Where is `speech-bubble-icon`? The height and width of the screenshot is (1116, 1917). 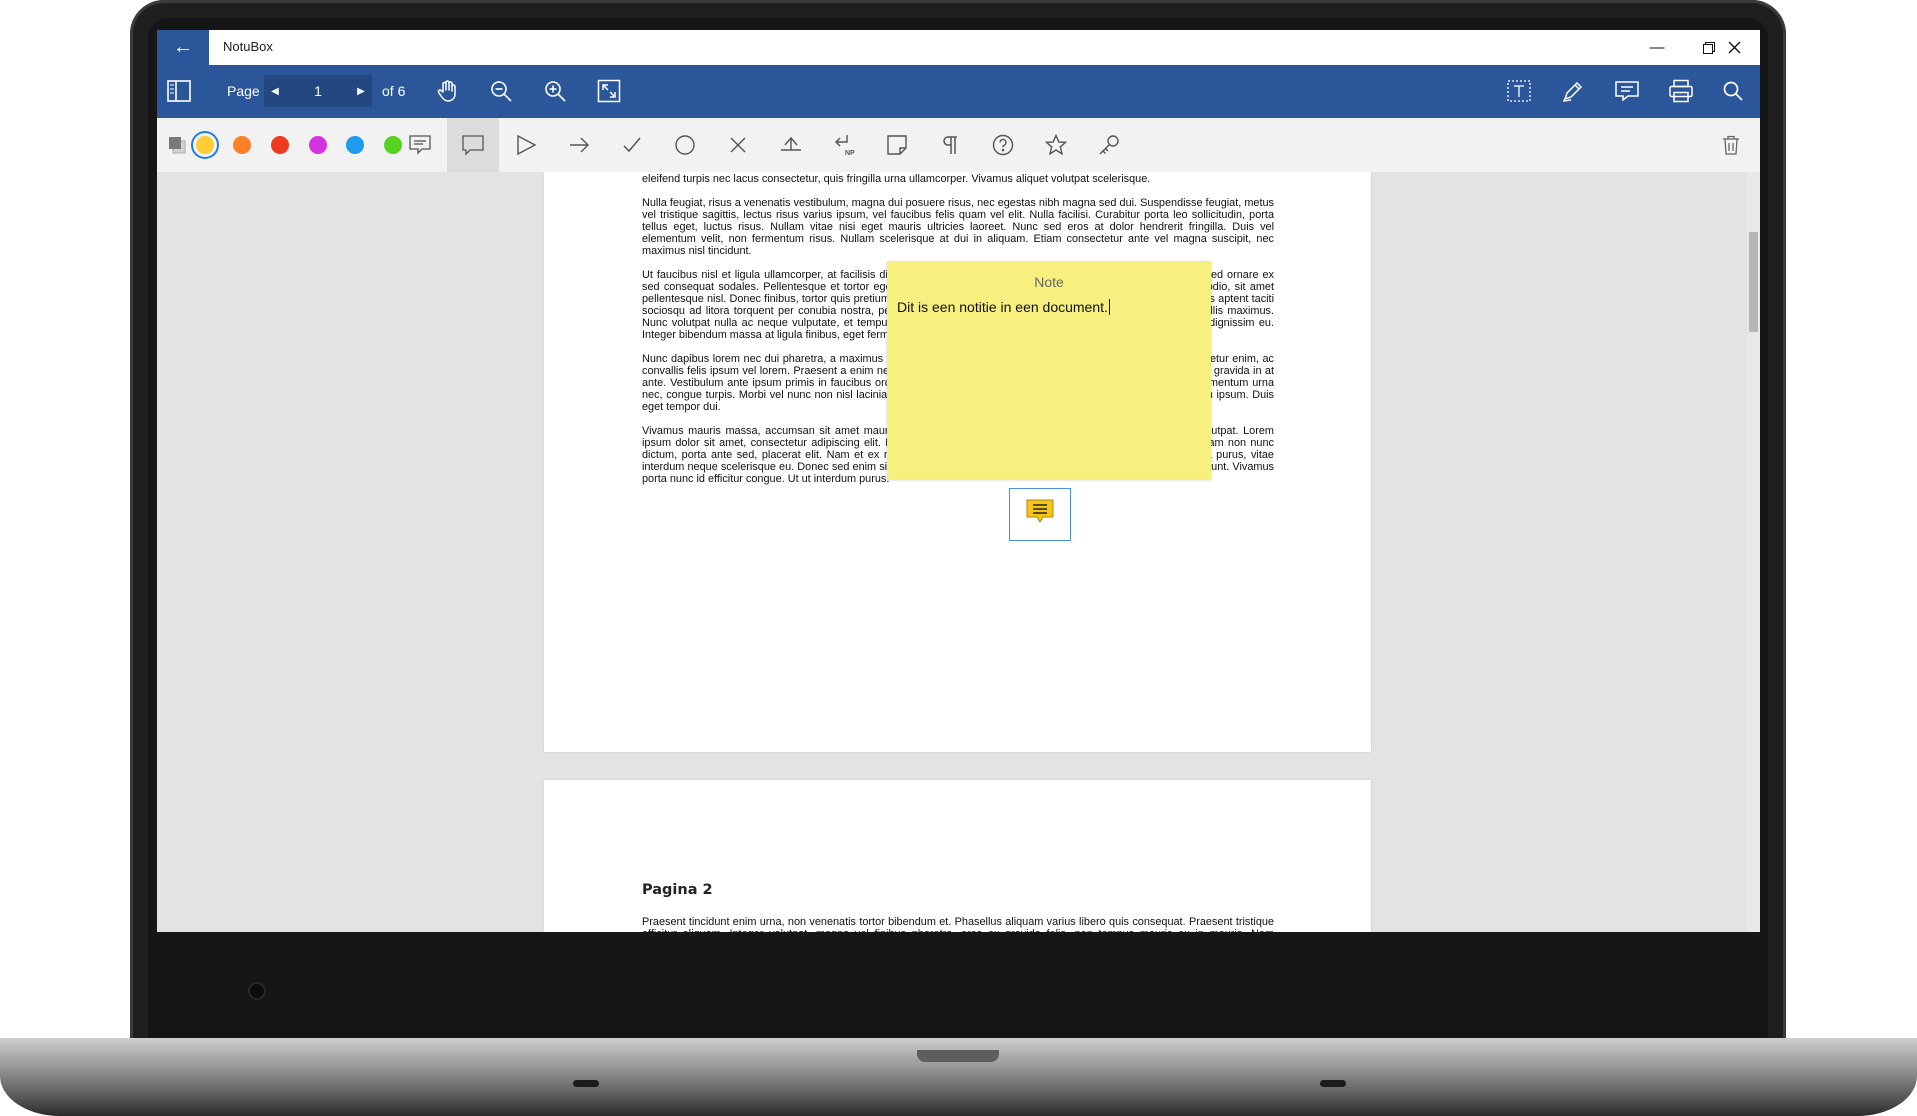
speech-bubble-icon is located at coordinates (473, 145).